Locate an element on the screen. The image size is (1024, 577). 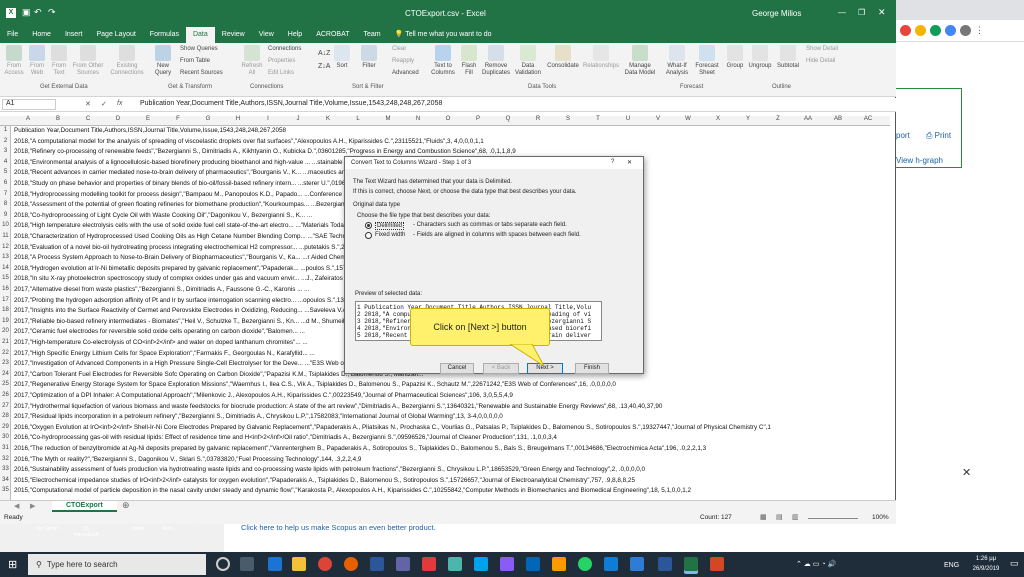
column-header: O is located at coordinates (448, 119).